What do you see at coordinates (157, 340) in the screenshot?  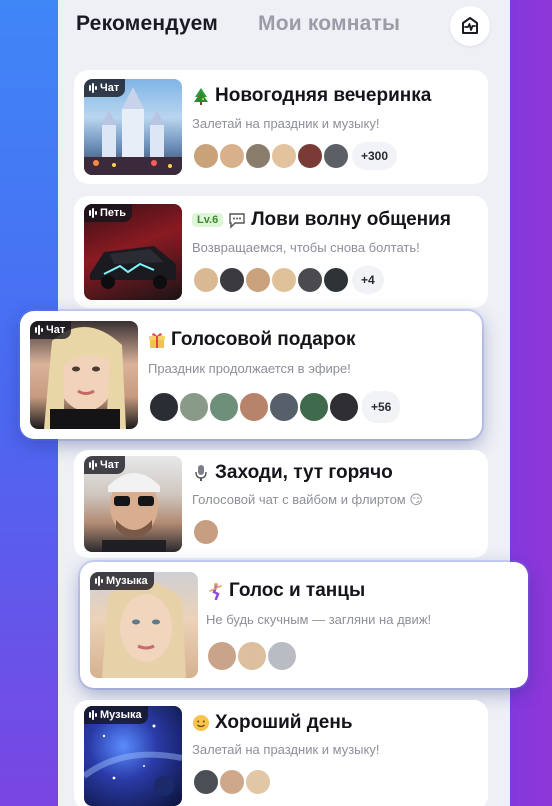 I see `gift-icon` at bounding box center [157, 340].